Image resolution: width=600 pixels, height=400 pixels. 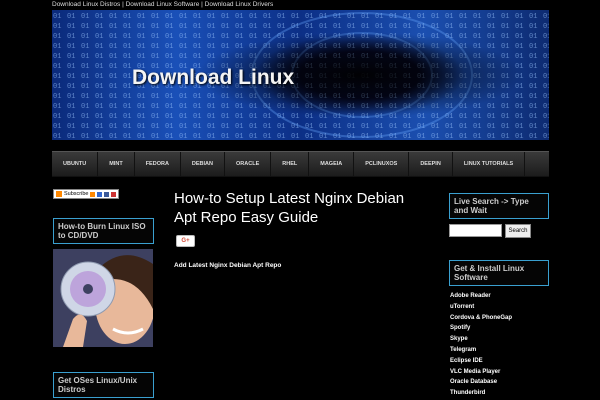 What do you see at coordinates (239, 4) in the screenshot?
I see `top-link-drivers: Download Linux Drivers` at bounding box center [239, 4].